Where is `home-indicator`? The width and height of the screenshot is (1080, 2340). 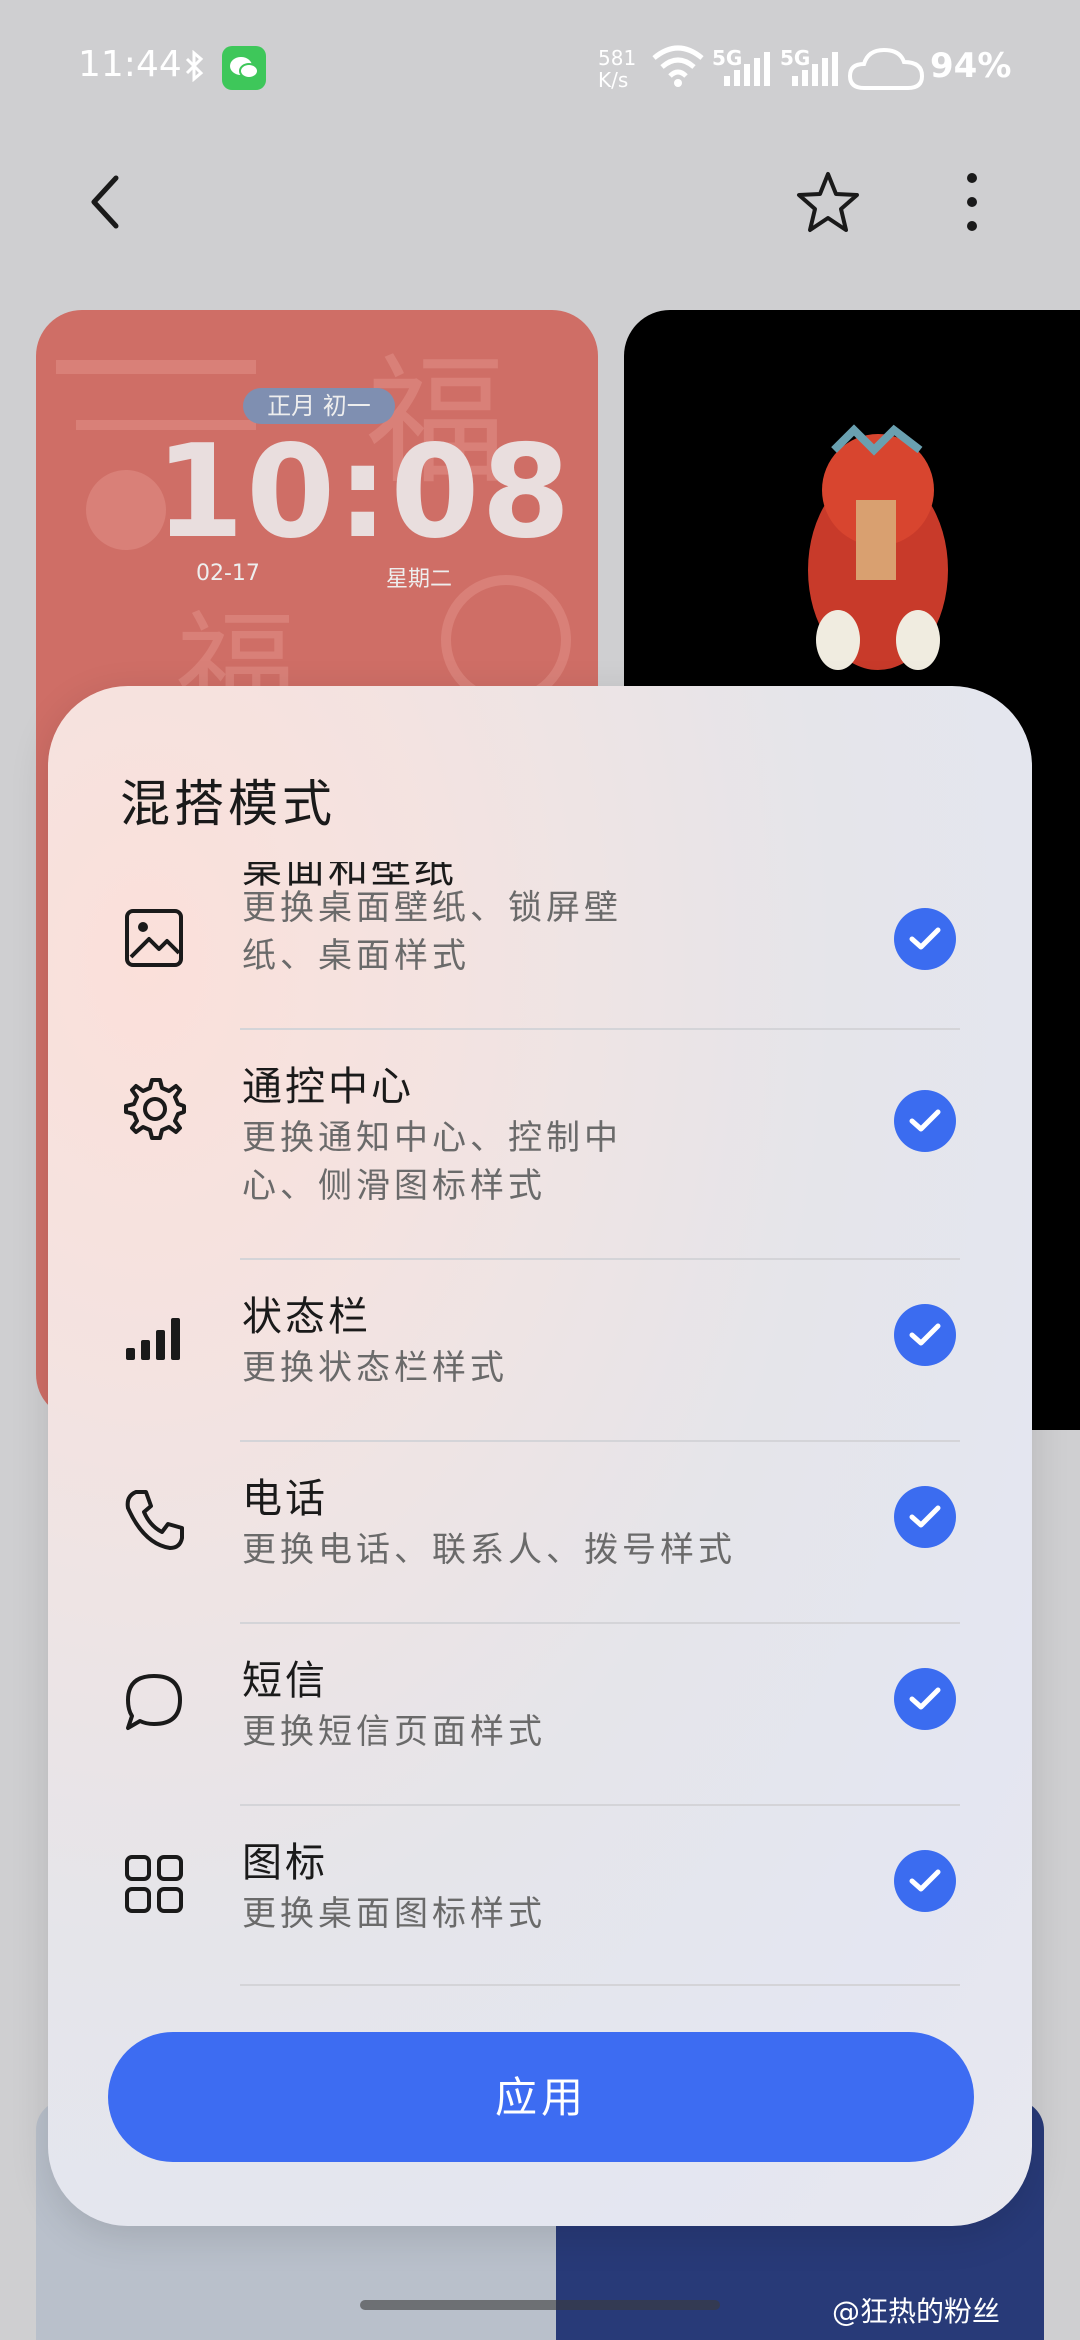
home-indicator is located at coordinates (540, 2305).